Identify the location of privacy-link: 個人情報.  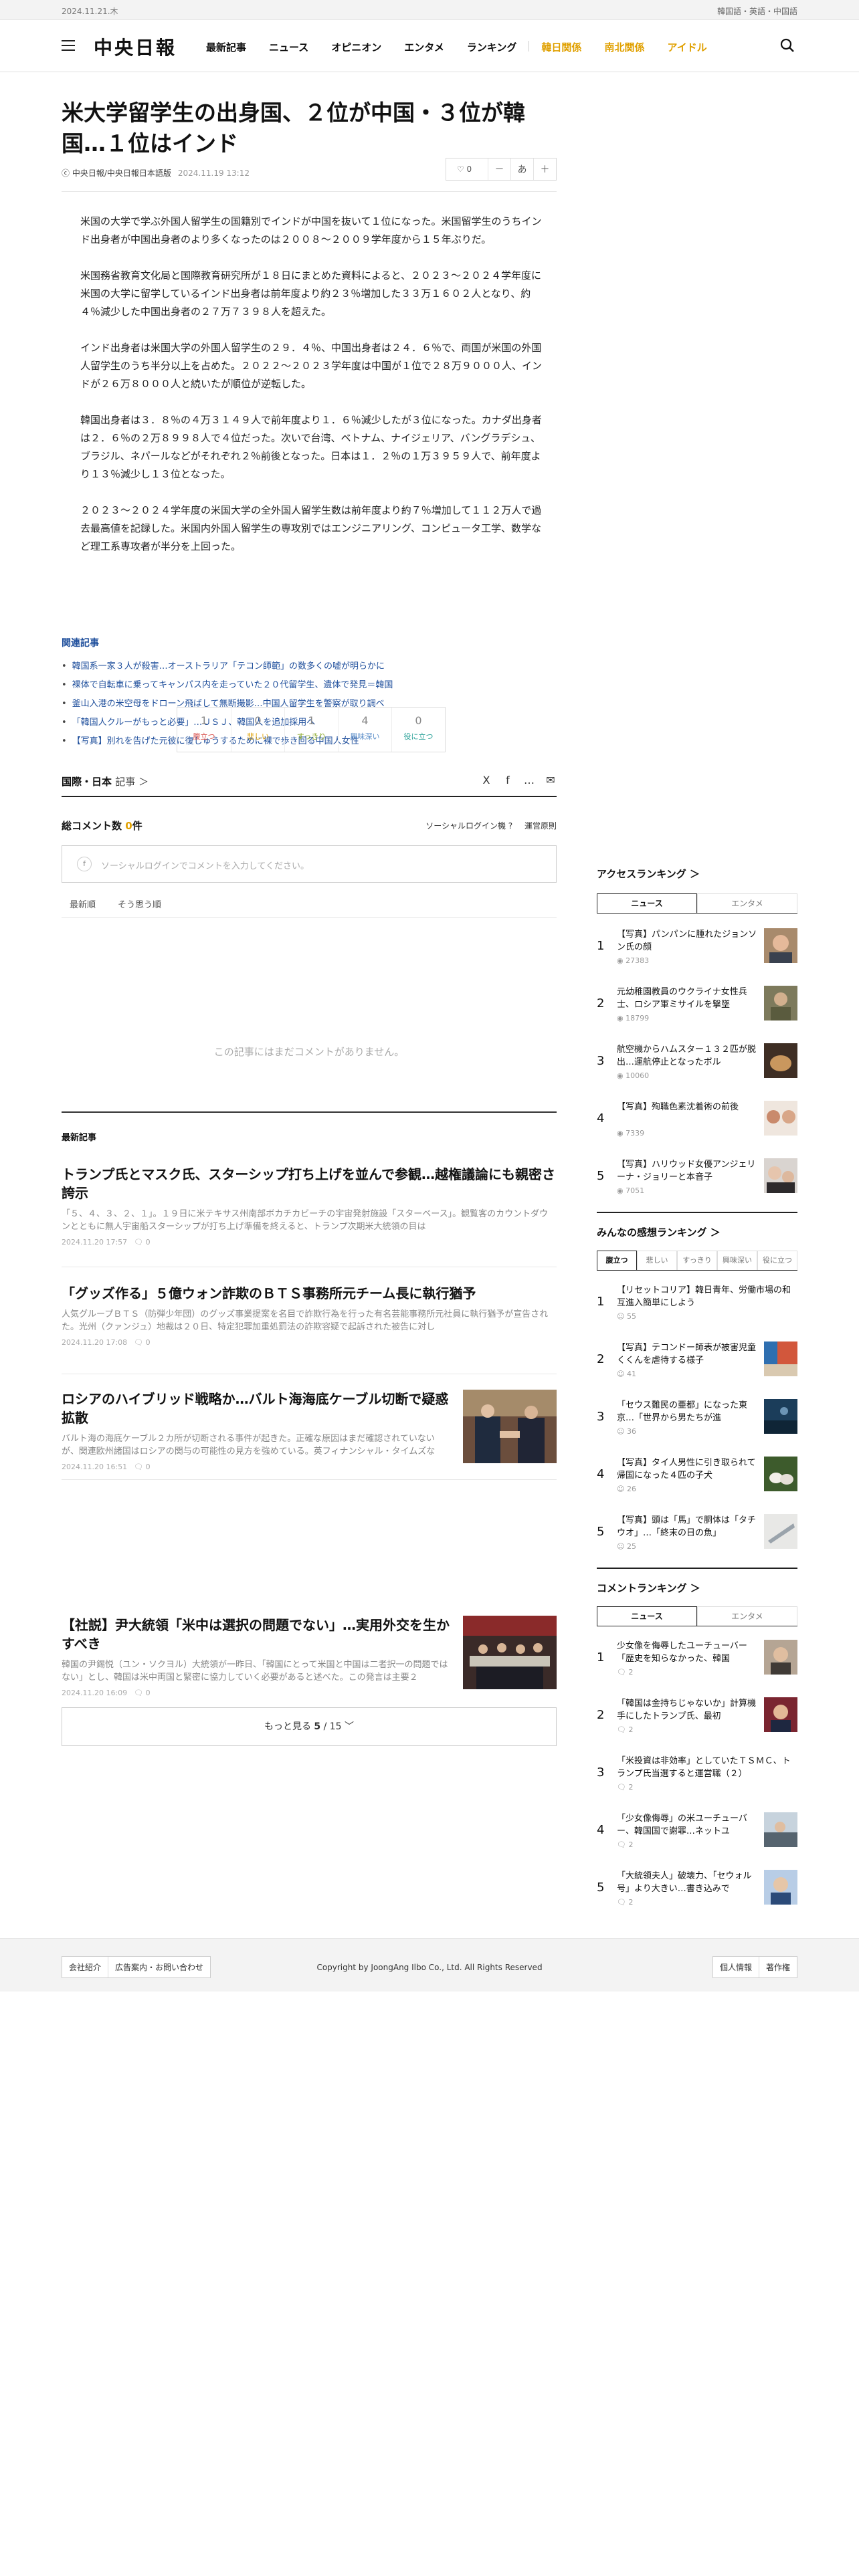
(736, 1967).